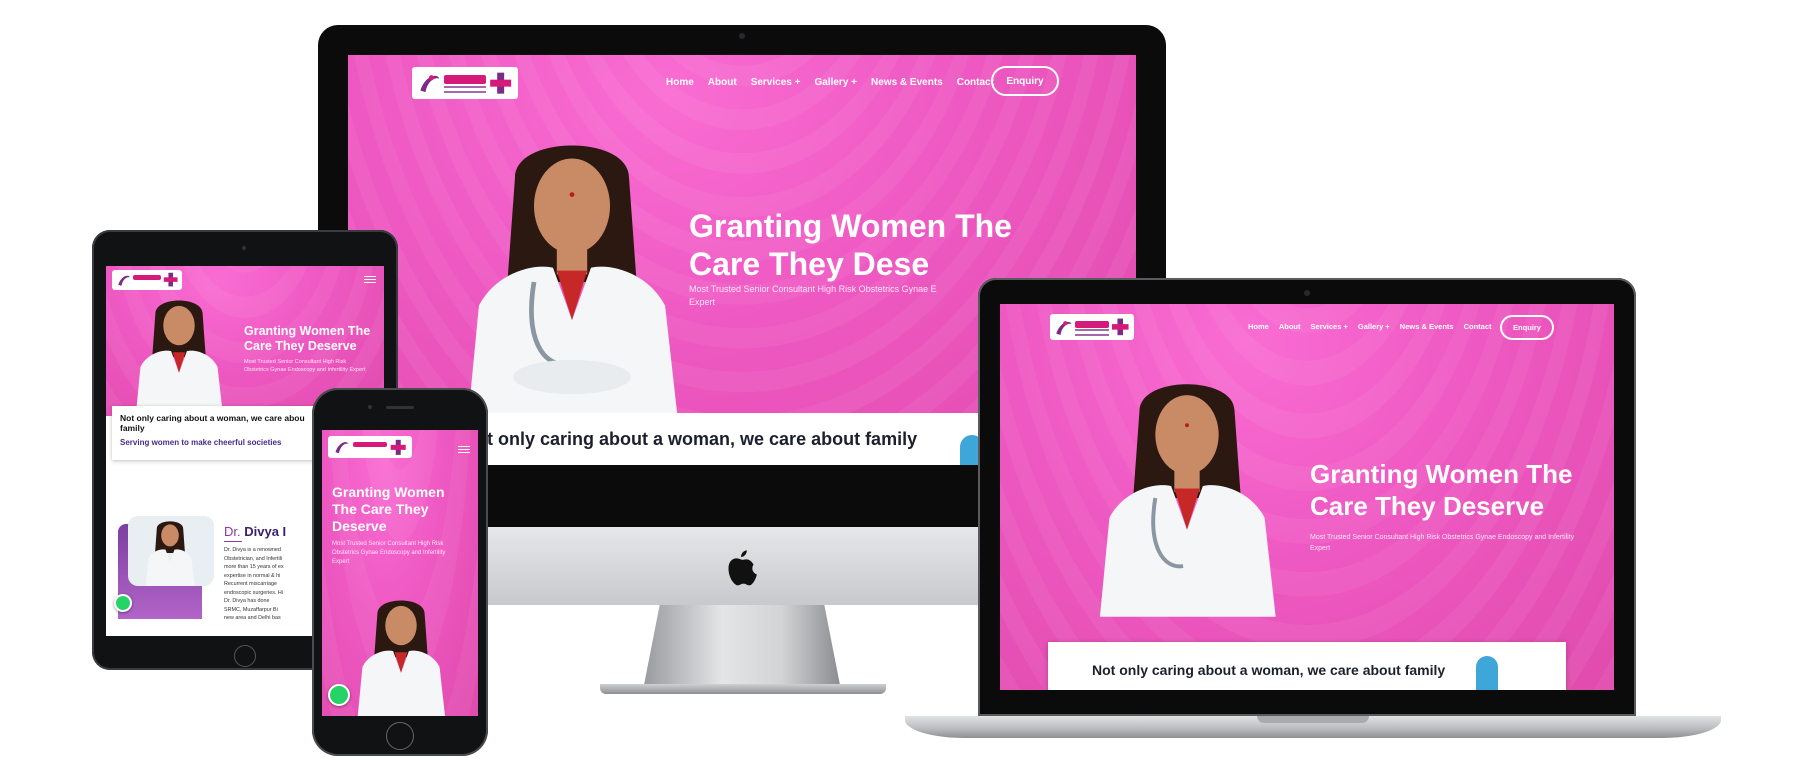  I want to click on about-body-line: new area and Delhi bas, so click(252, 618).